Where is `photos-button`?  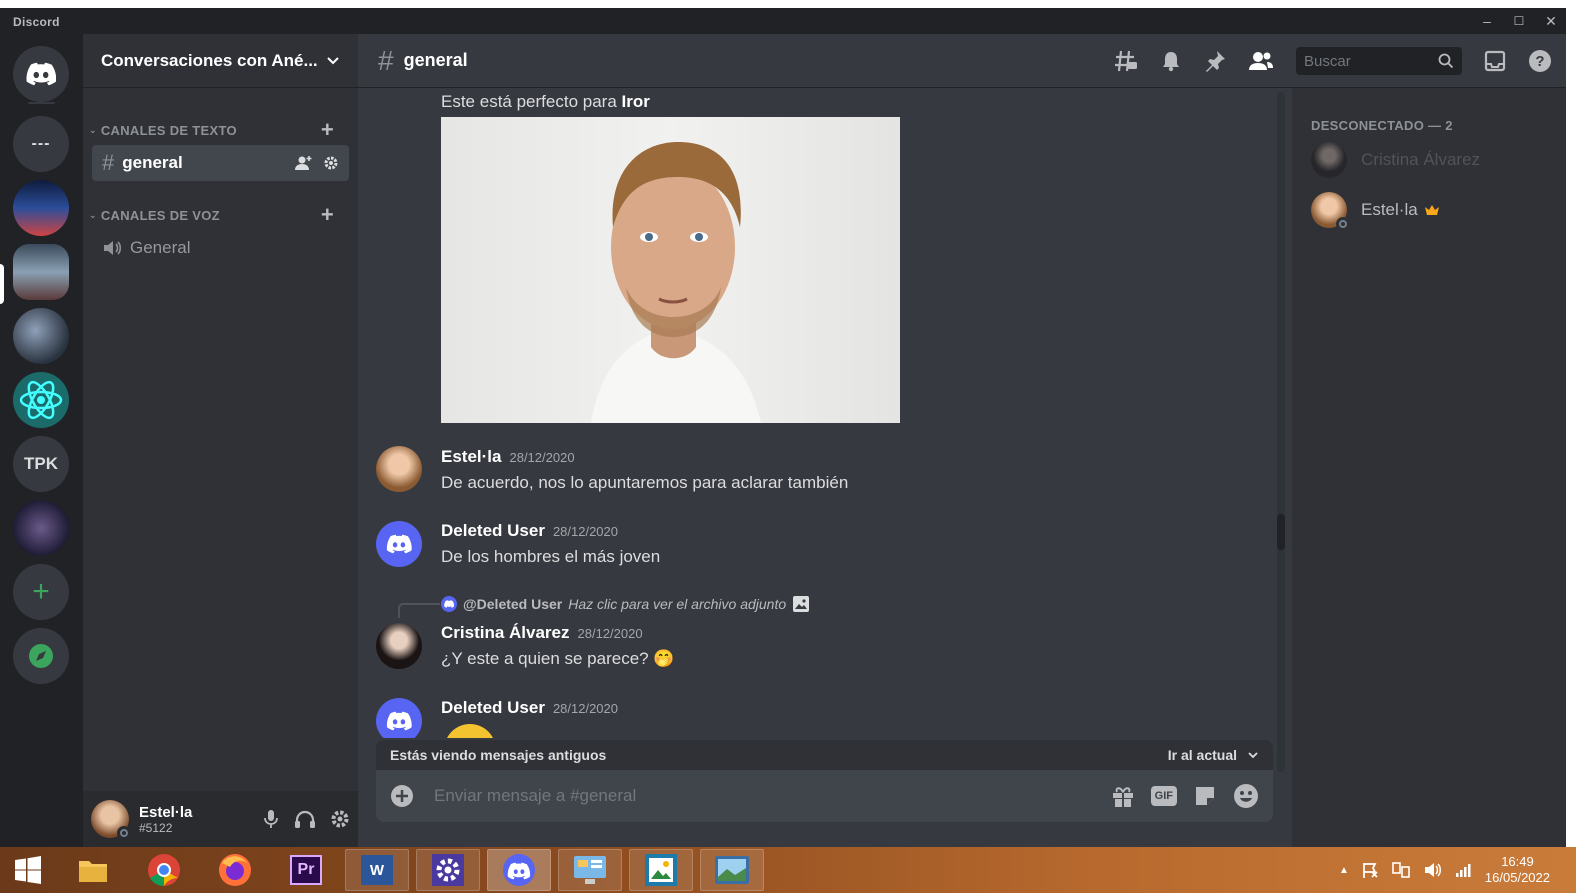 photos-button is located at coordinates (661, 870).